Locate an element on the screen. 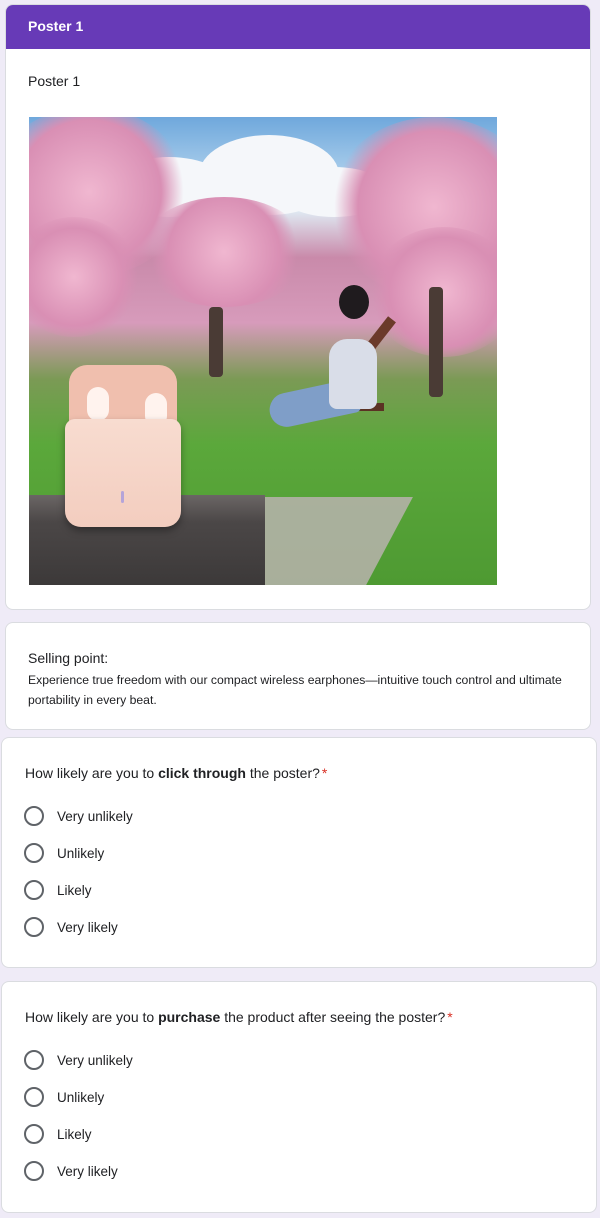  section-header: Poster 1 is located at coordinates (298, 27).